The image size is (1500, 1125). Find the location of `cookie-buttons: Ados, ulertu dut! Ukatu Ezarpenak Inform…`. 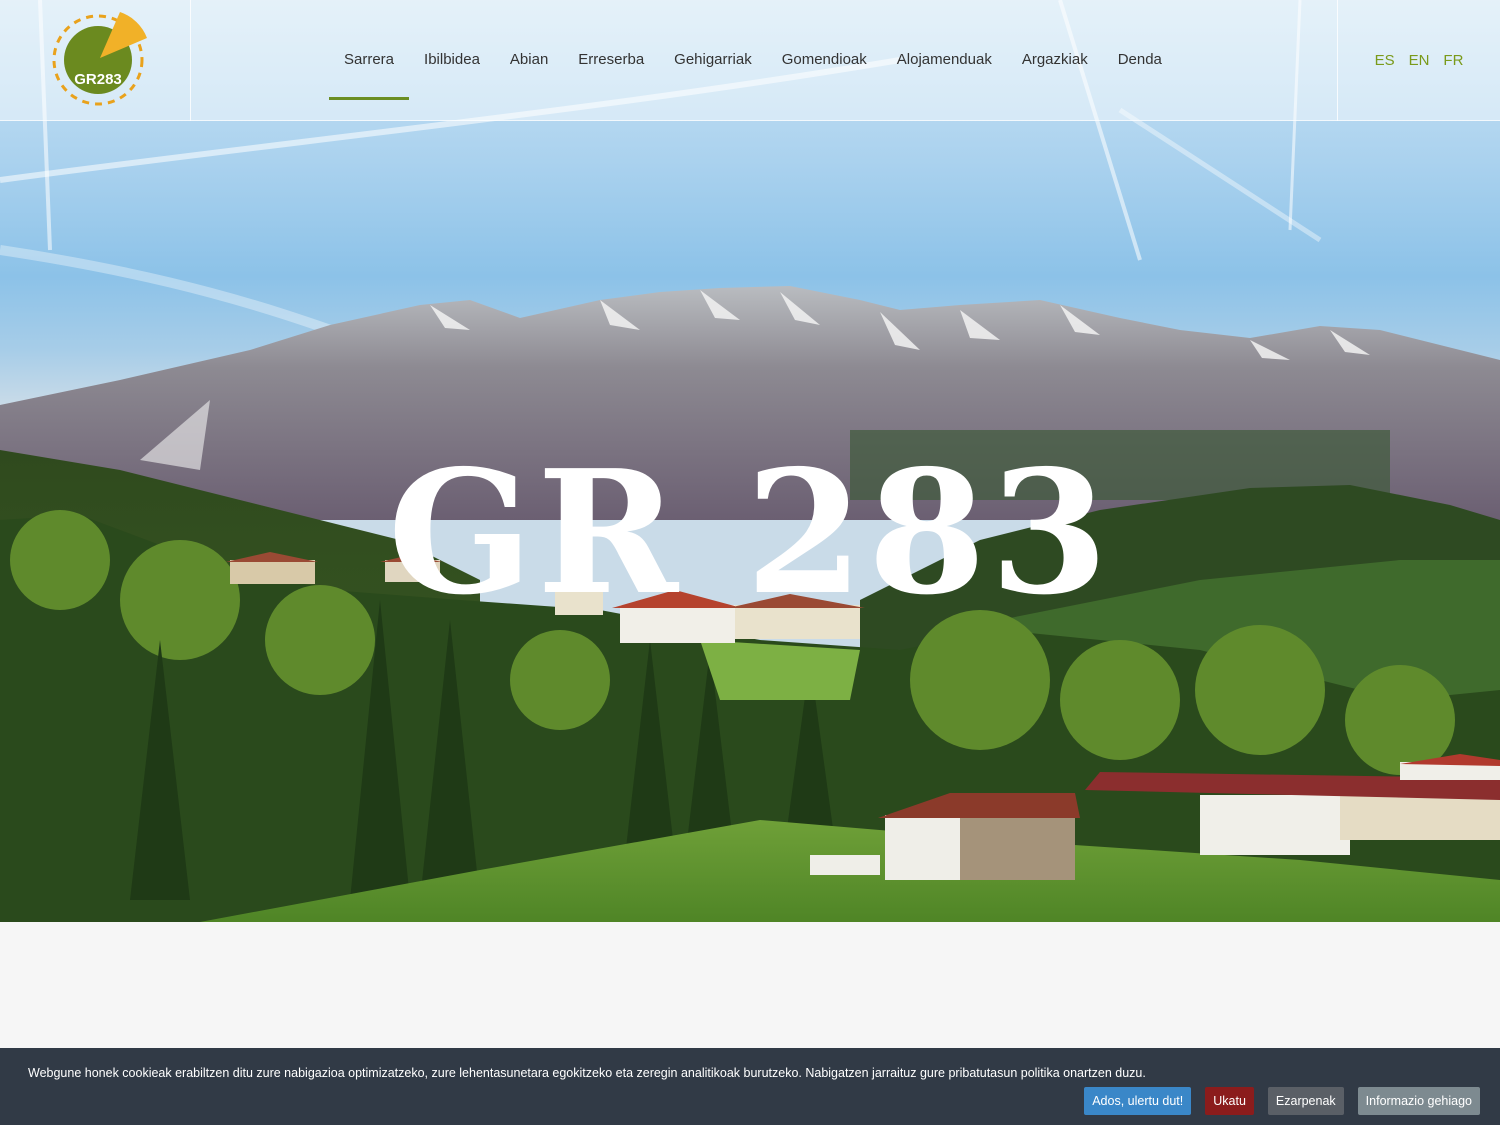

cookie-buttons: Ados, ulertu dut! Ukatu Ezarpenak Inform… is located at coordinates (1282, 1101).